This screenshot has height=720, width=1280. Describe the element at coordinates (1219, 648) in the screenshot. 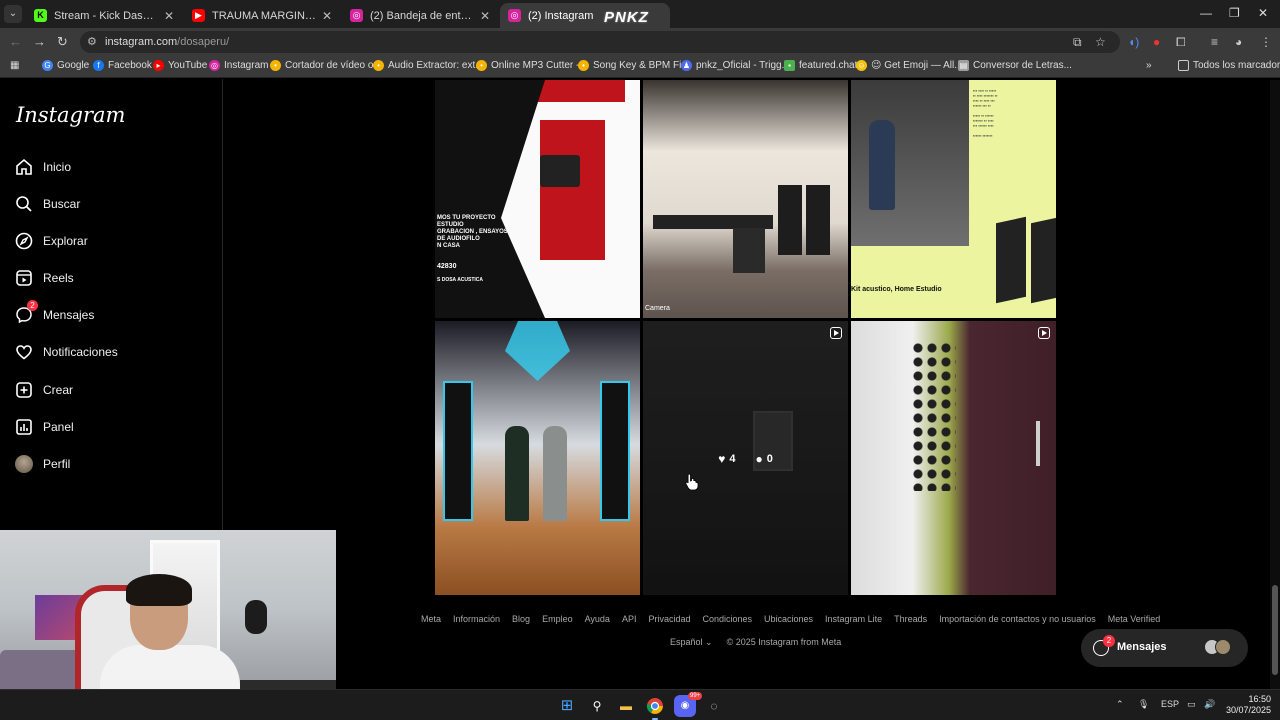

I see `recent-avatars` at that location.